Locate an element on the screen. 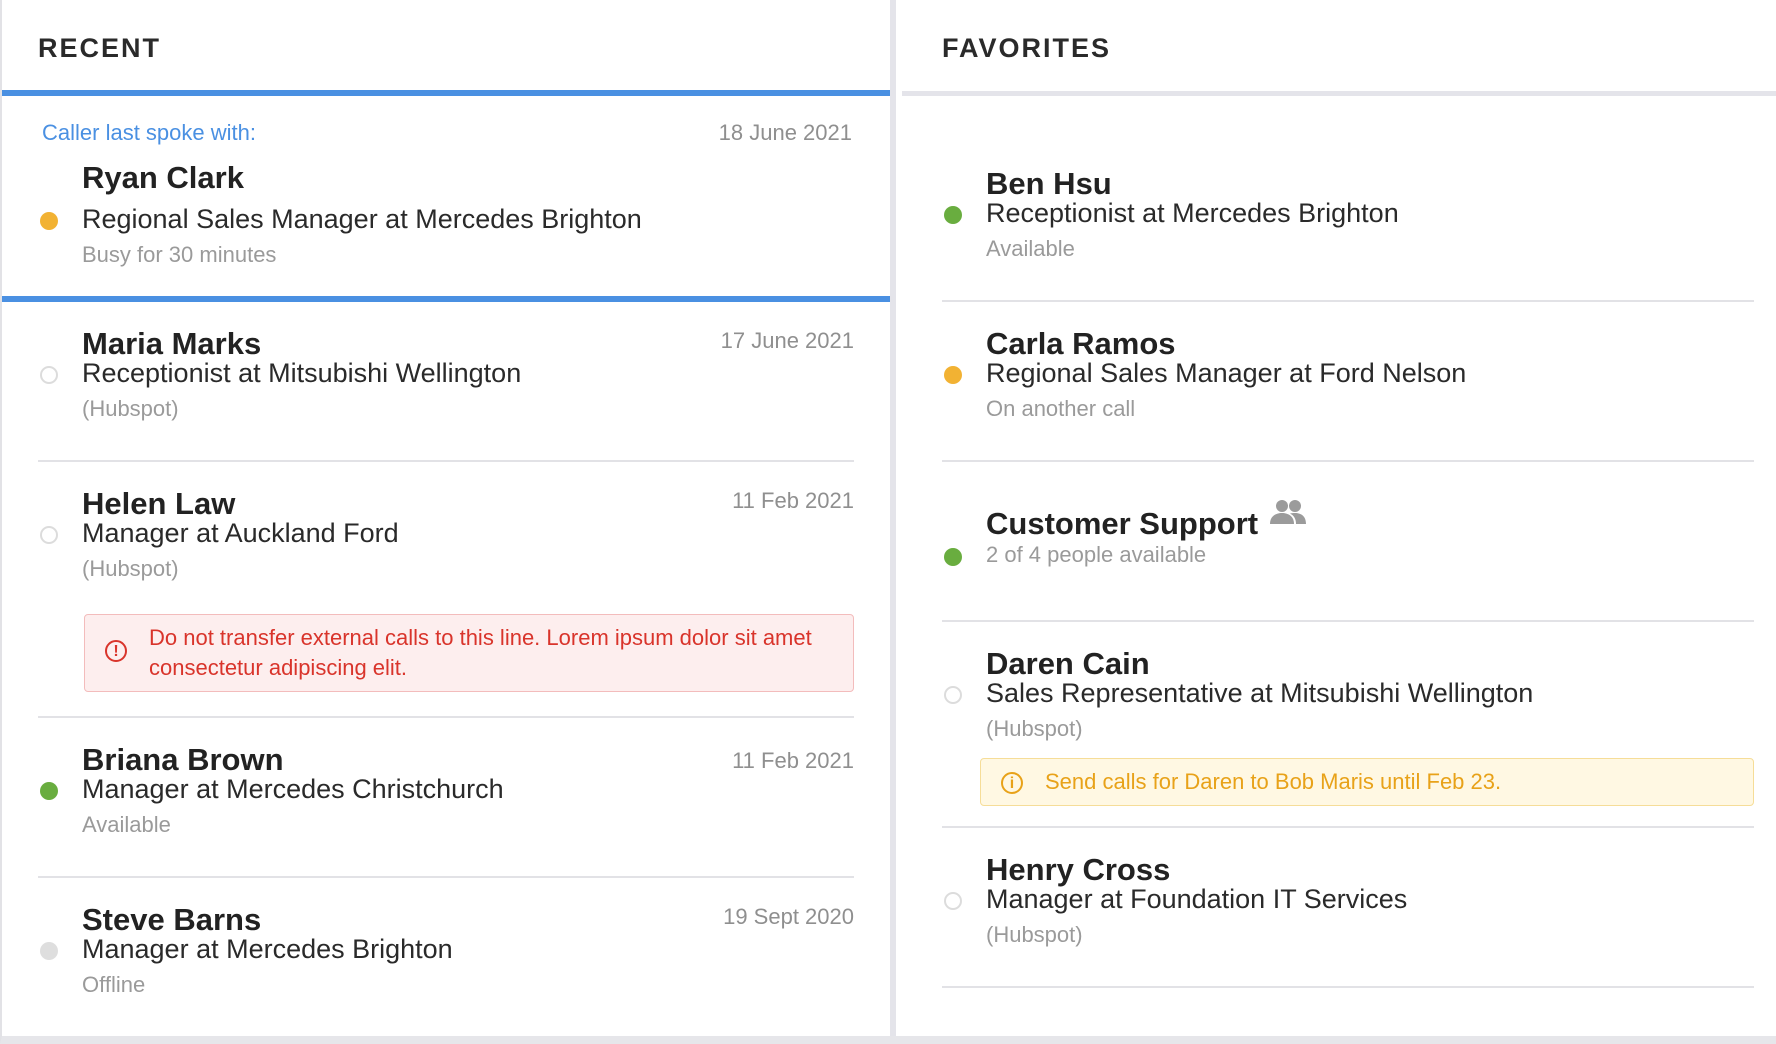 This screenshot has width=1776, height=1044. contact-name: Briana Brown is located at coordinates (183, 759).